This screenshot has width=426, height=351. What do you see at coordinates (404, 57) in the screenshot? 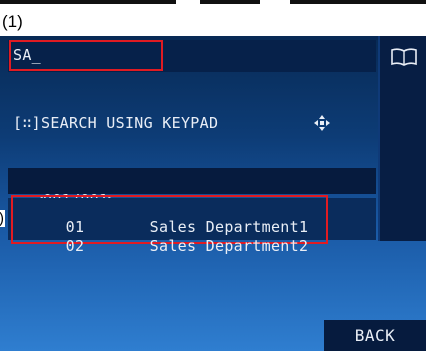
I see `address-book-icon` at bounding box center [404, 57].